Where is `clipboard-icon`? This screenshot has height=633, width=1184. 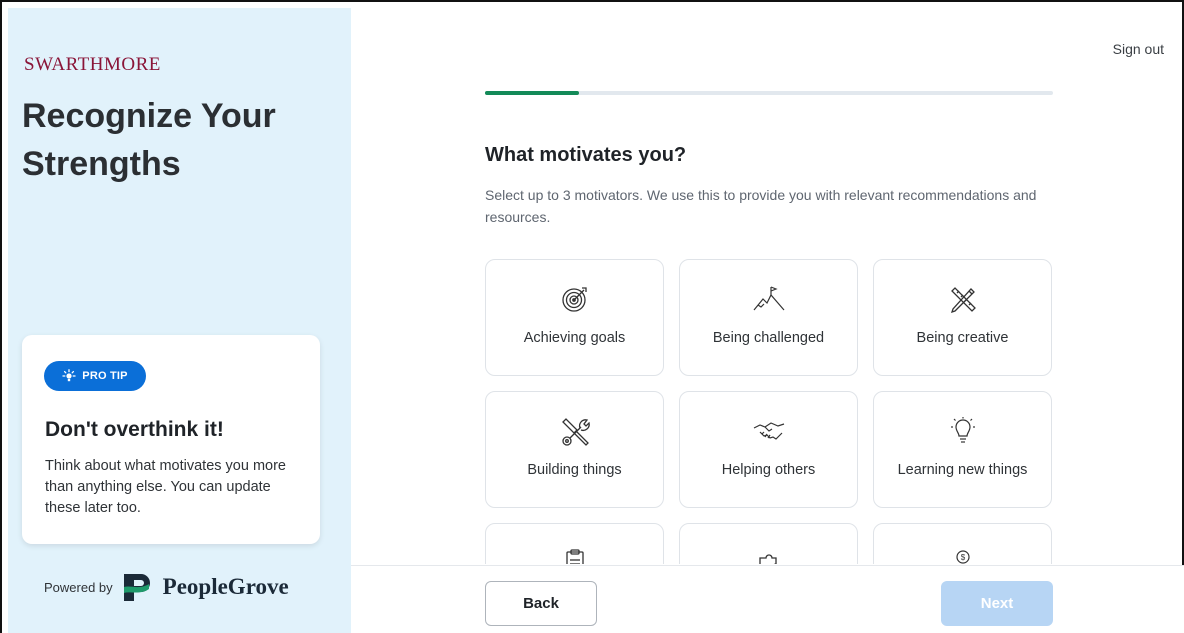 clipboard-icon is located at coordinates (574, 556).